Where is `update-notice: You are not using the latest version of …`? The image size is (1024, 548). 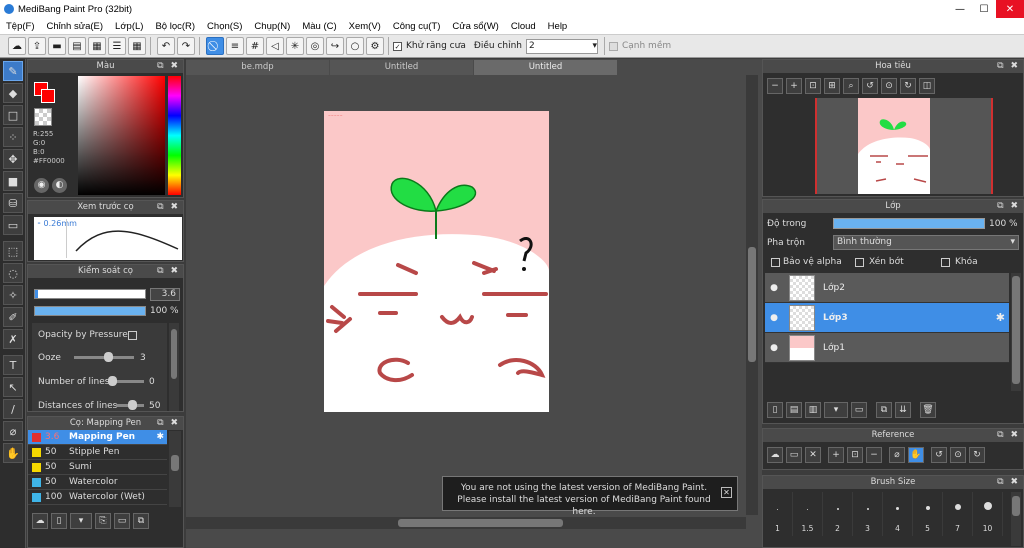
update-notice: You are not using the latest version of … is located at coordinates (590, 496).